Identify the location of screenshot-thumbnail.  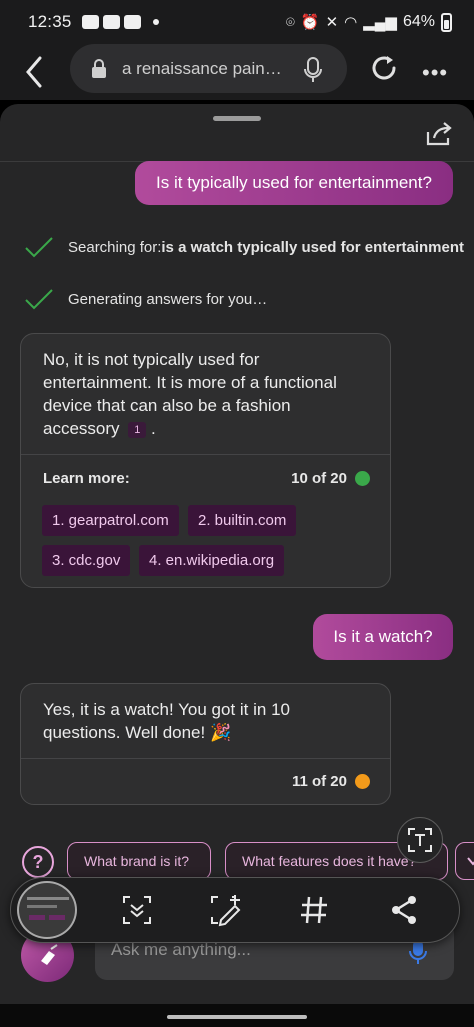
(47, 910).